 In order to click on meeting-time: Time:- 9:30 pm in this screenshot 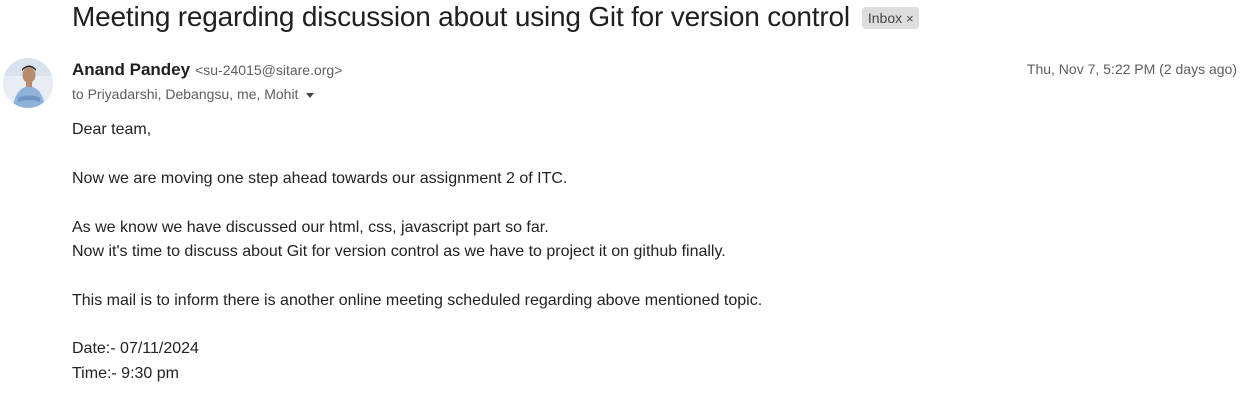, I will do `click(125, 373)`.